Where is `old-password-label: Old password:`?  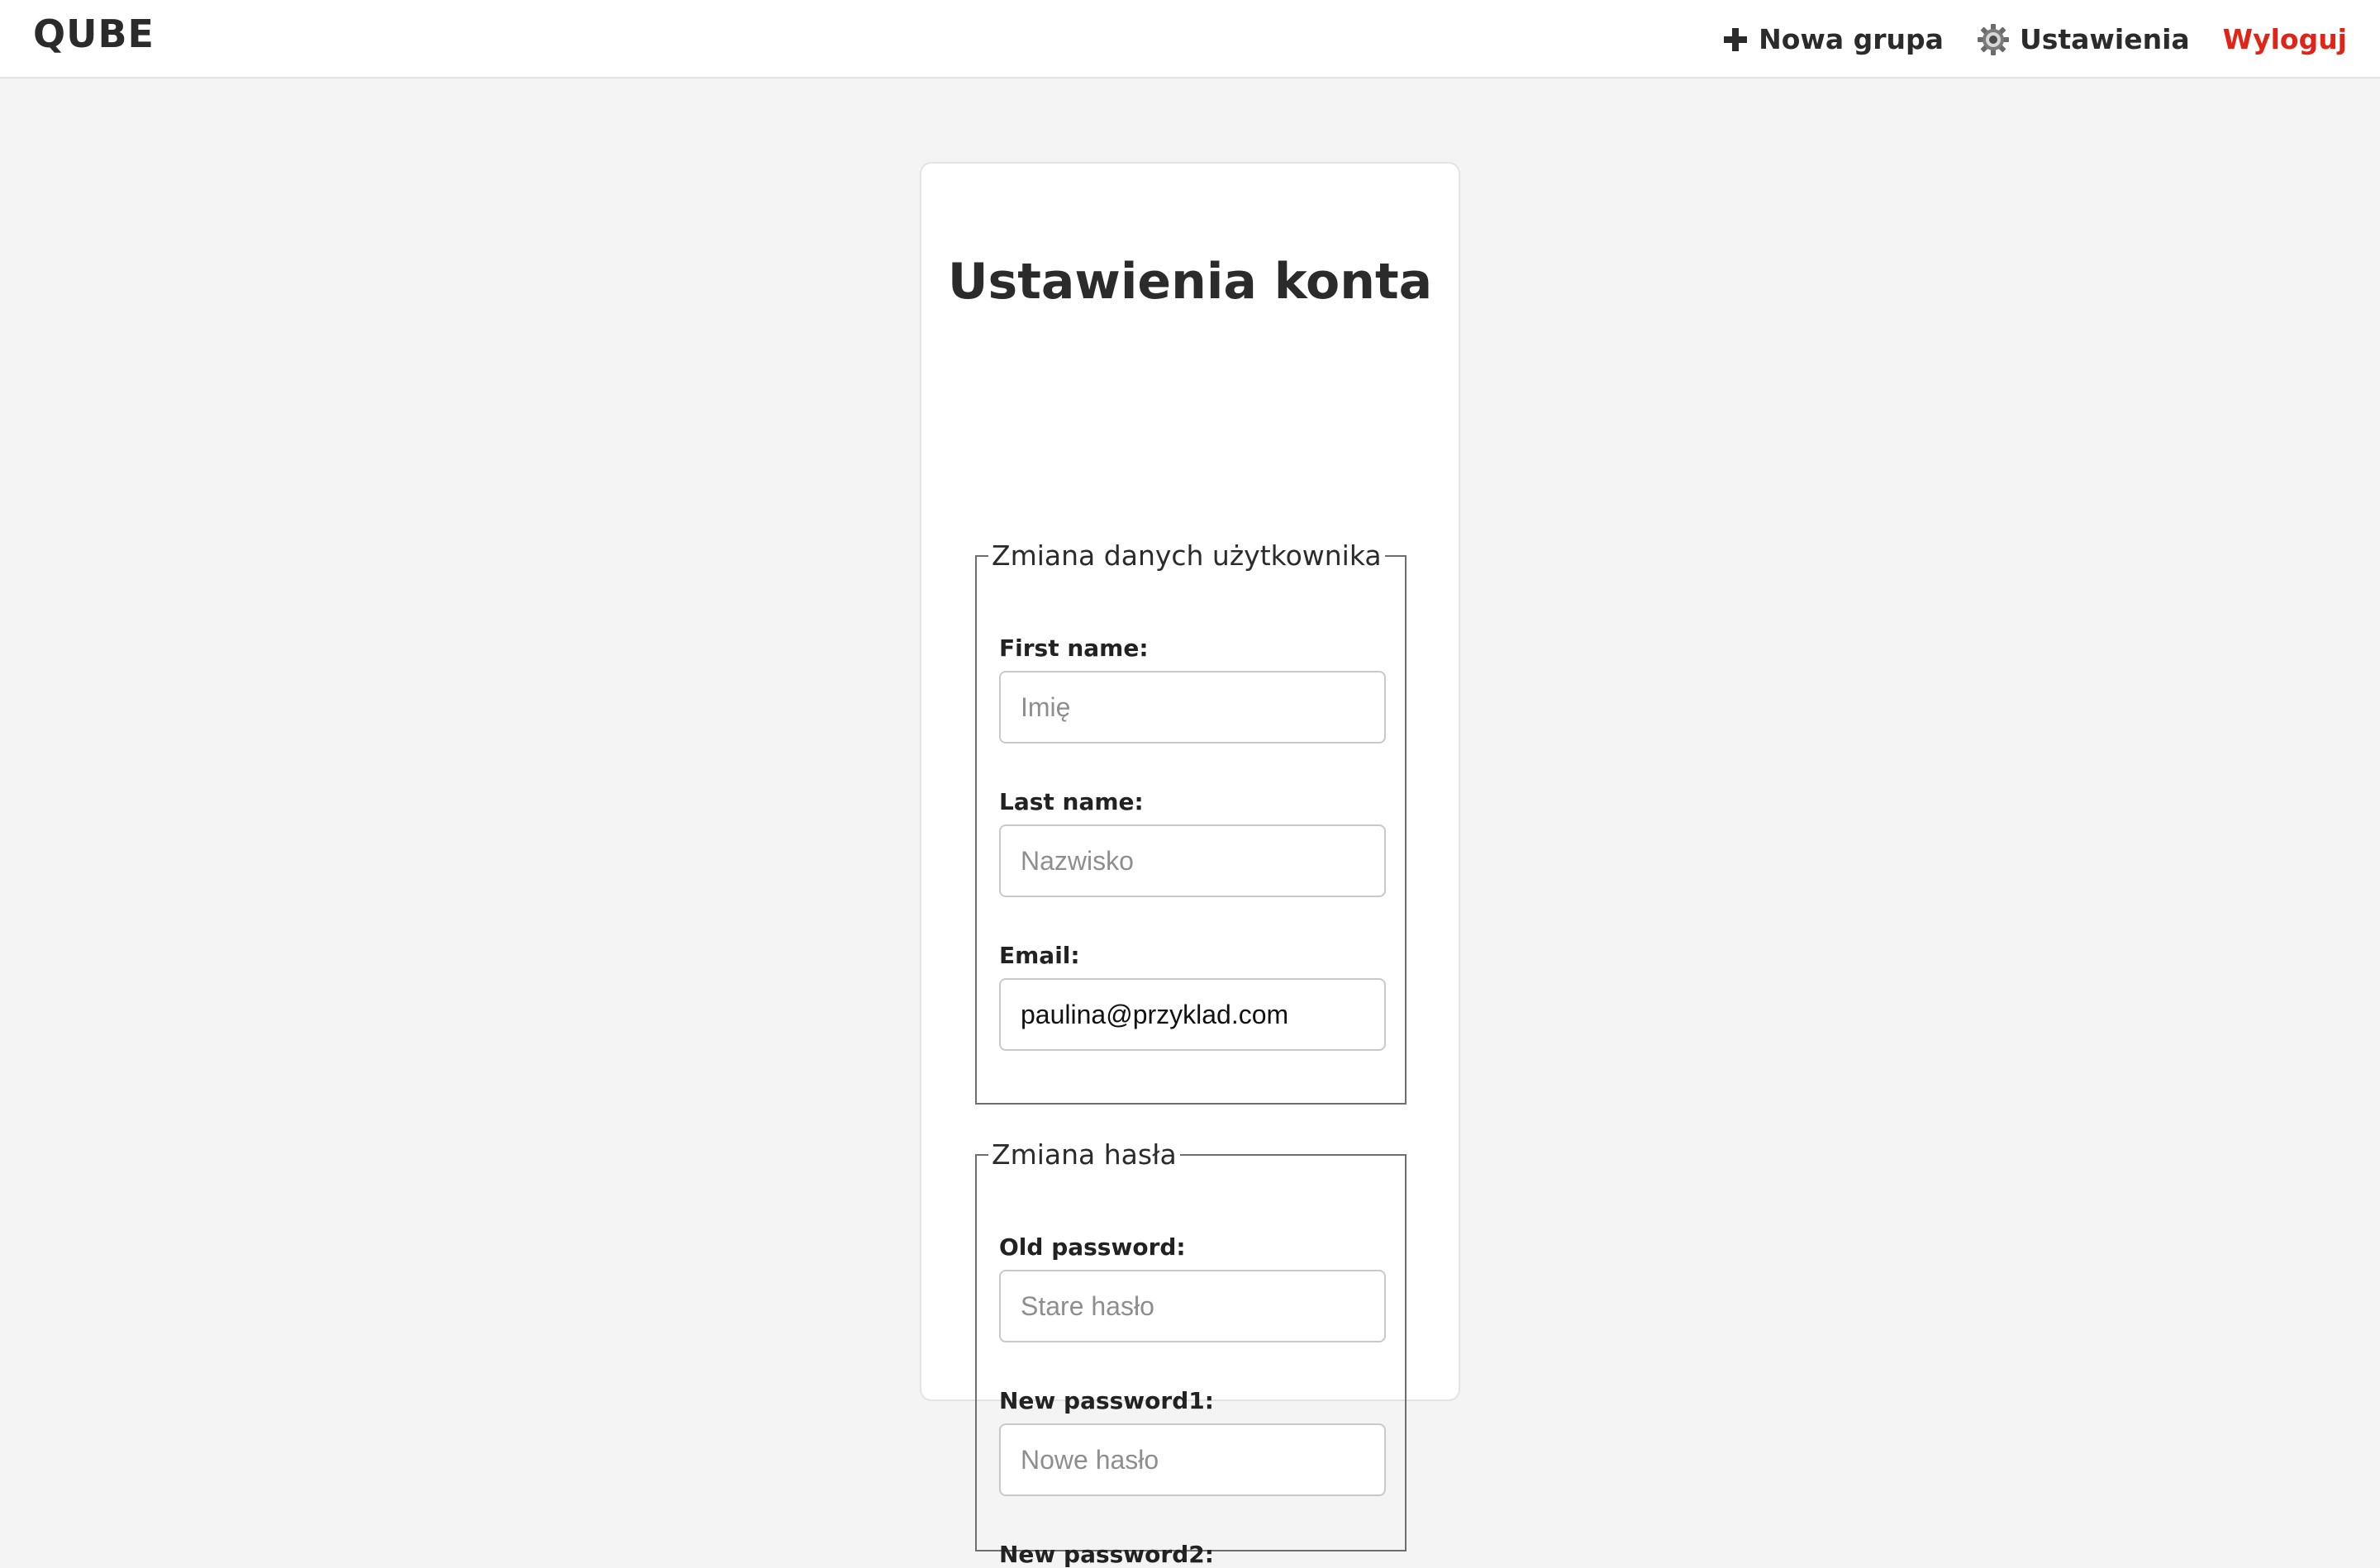
old-password-label: Old password: is located at coordinates (1092, 1247).